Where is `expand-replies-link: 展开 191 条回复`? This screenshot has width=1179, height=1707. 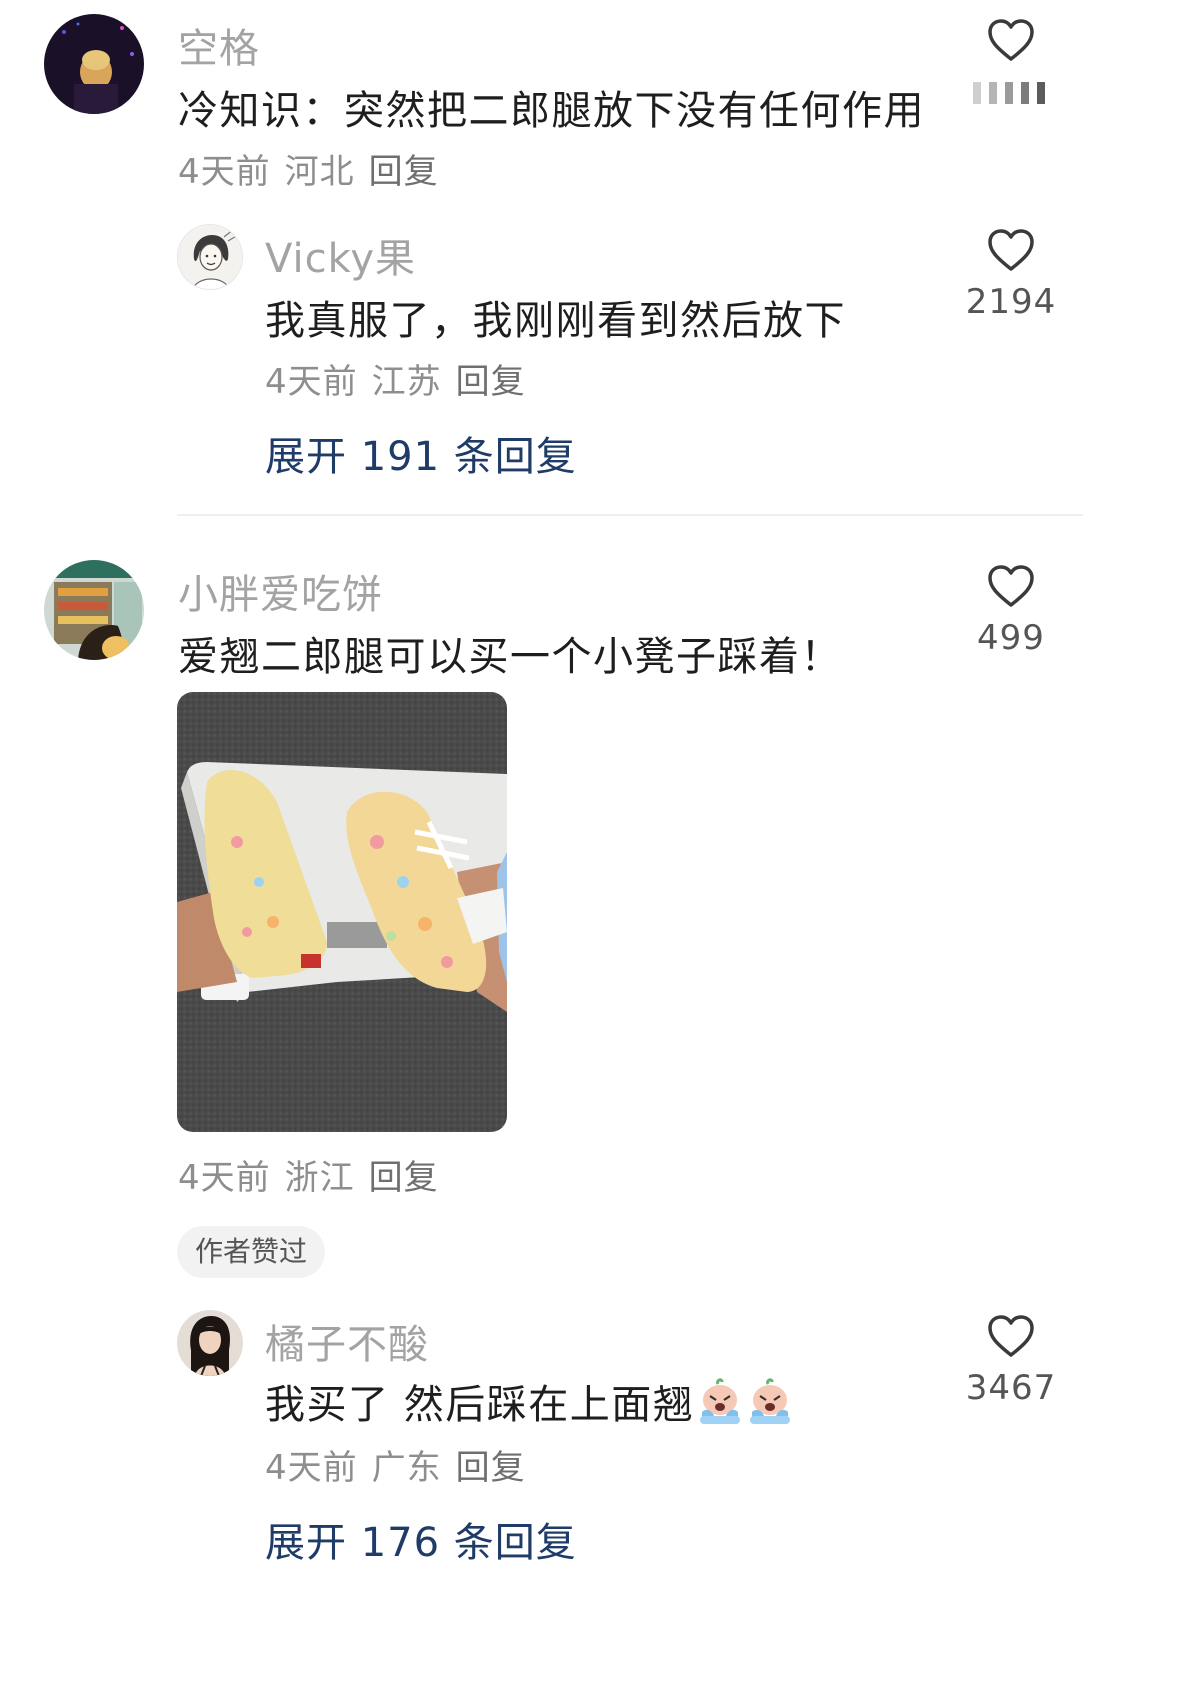 expand-replies-link: 展开 191 条回复 is located at coordinates (421, 453).